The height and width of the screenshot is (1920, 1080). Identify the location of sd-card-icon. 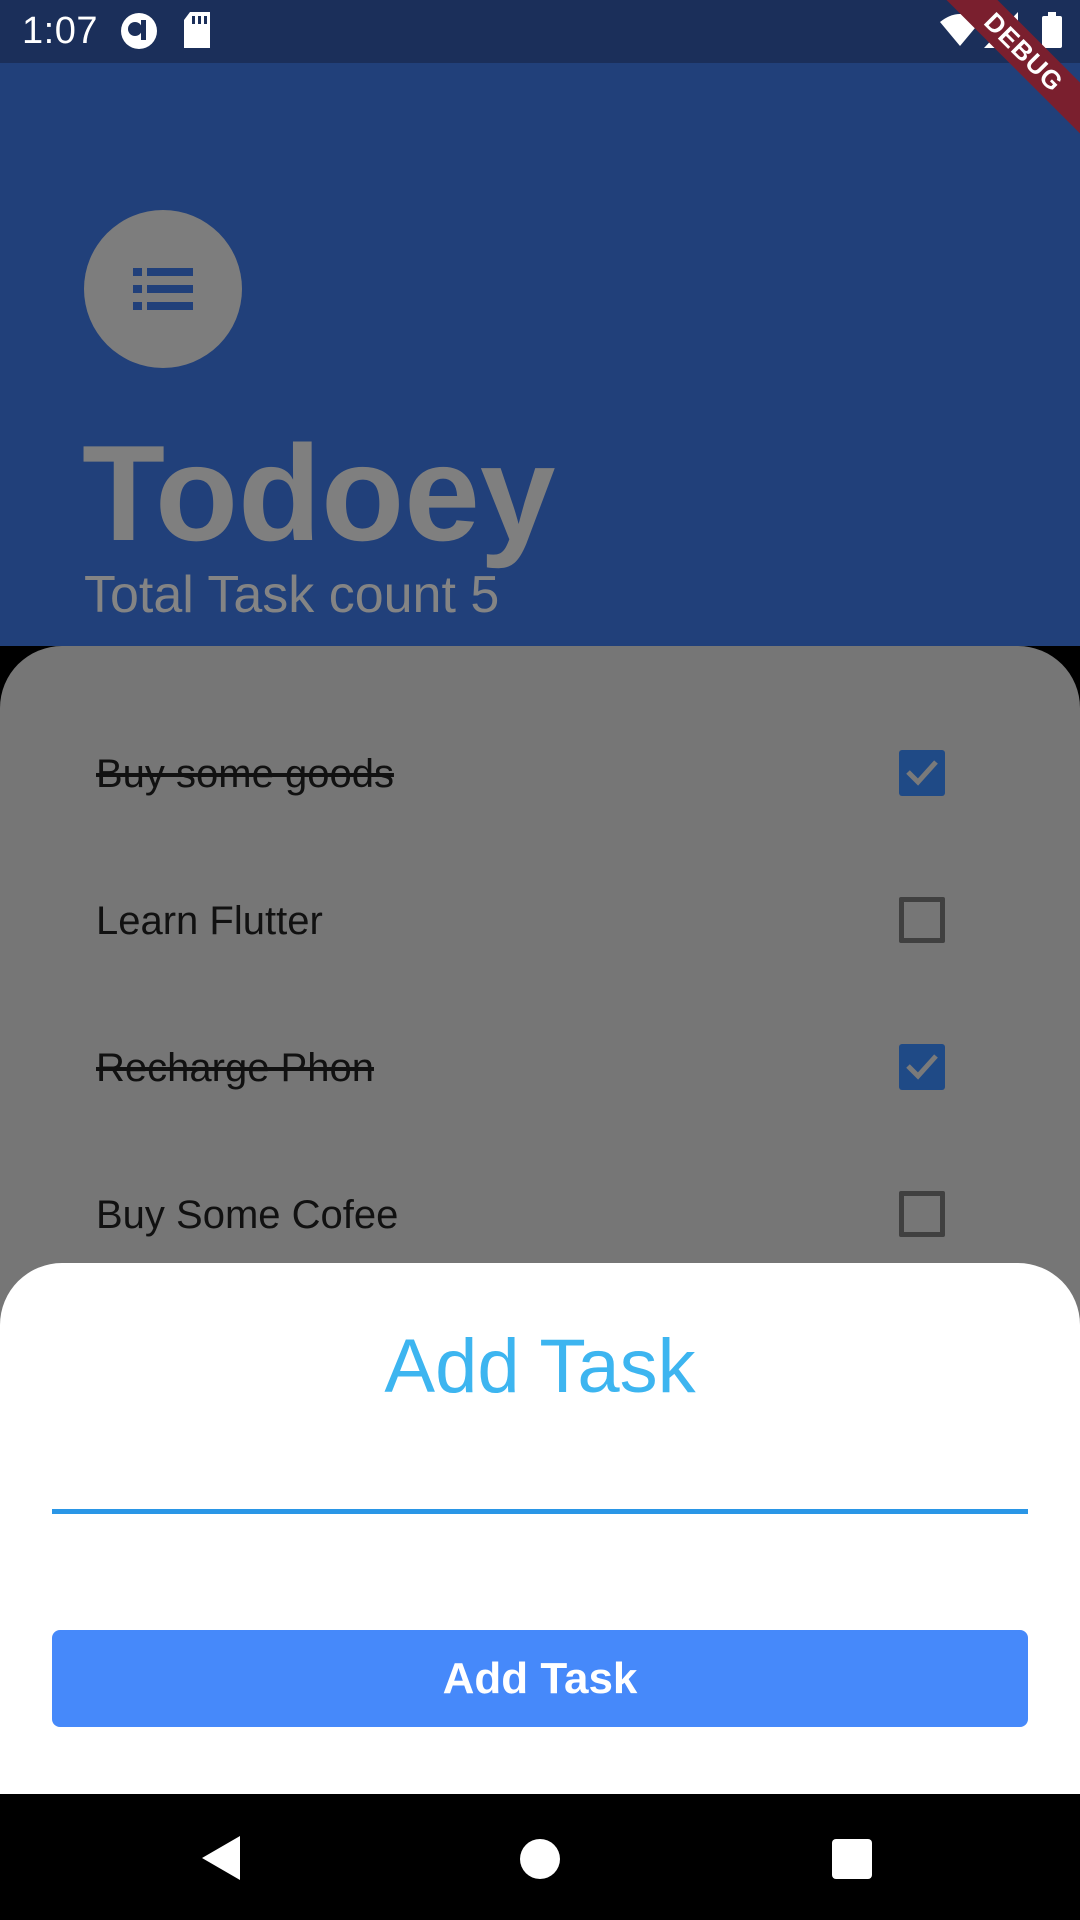
(197, 30).